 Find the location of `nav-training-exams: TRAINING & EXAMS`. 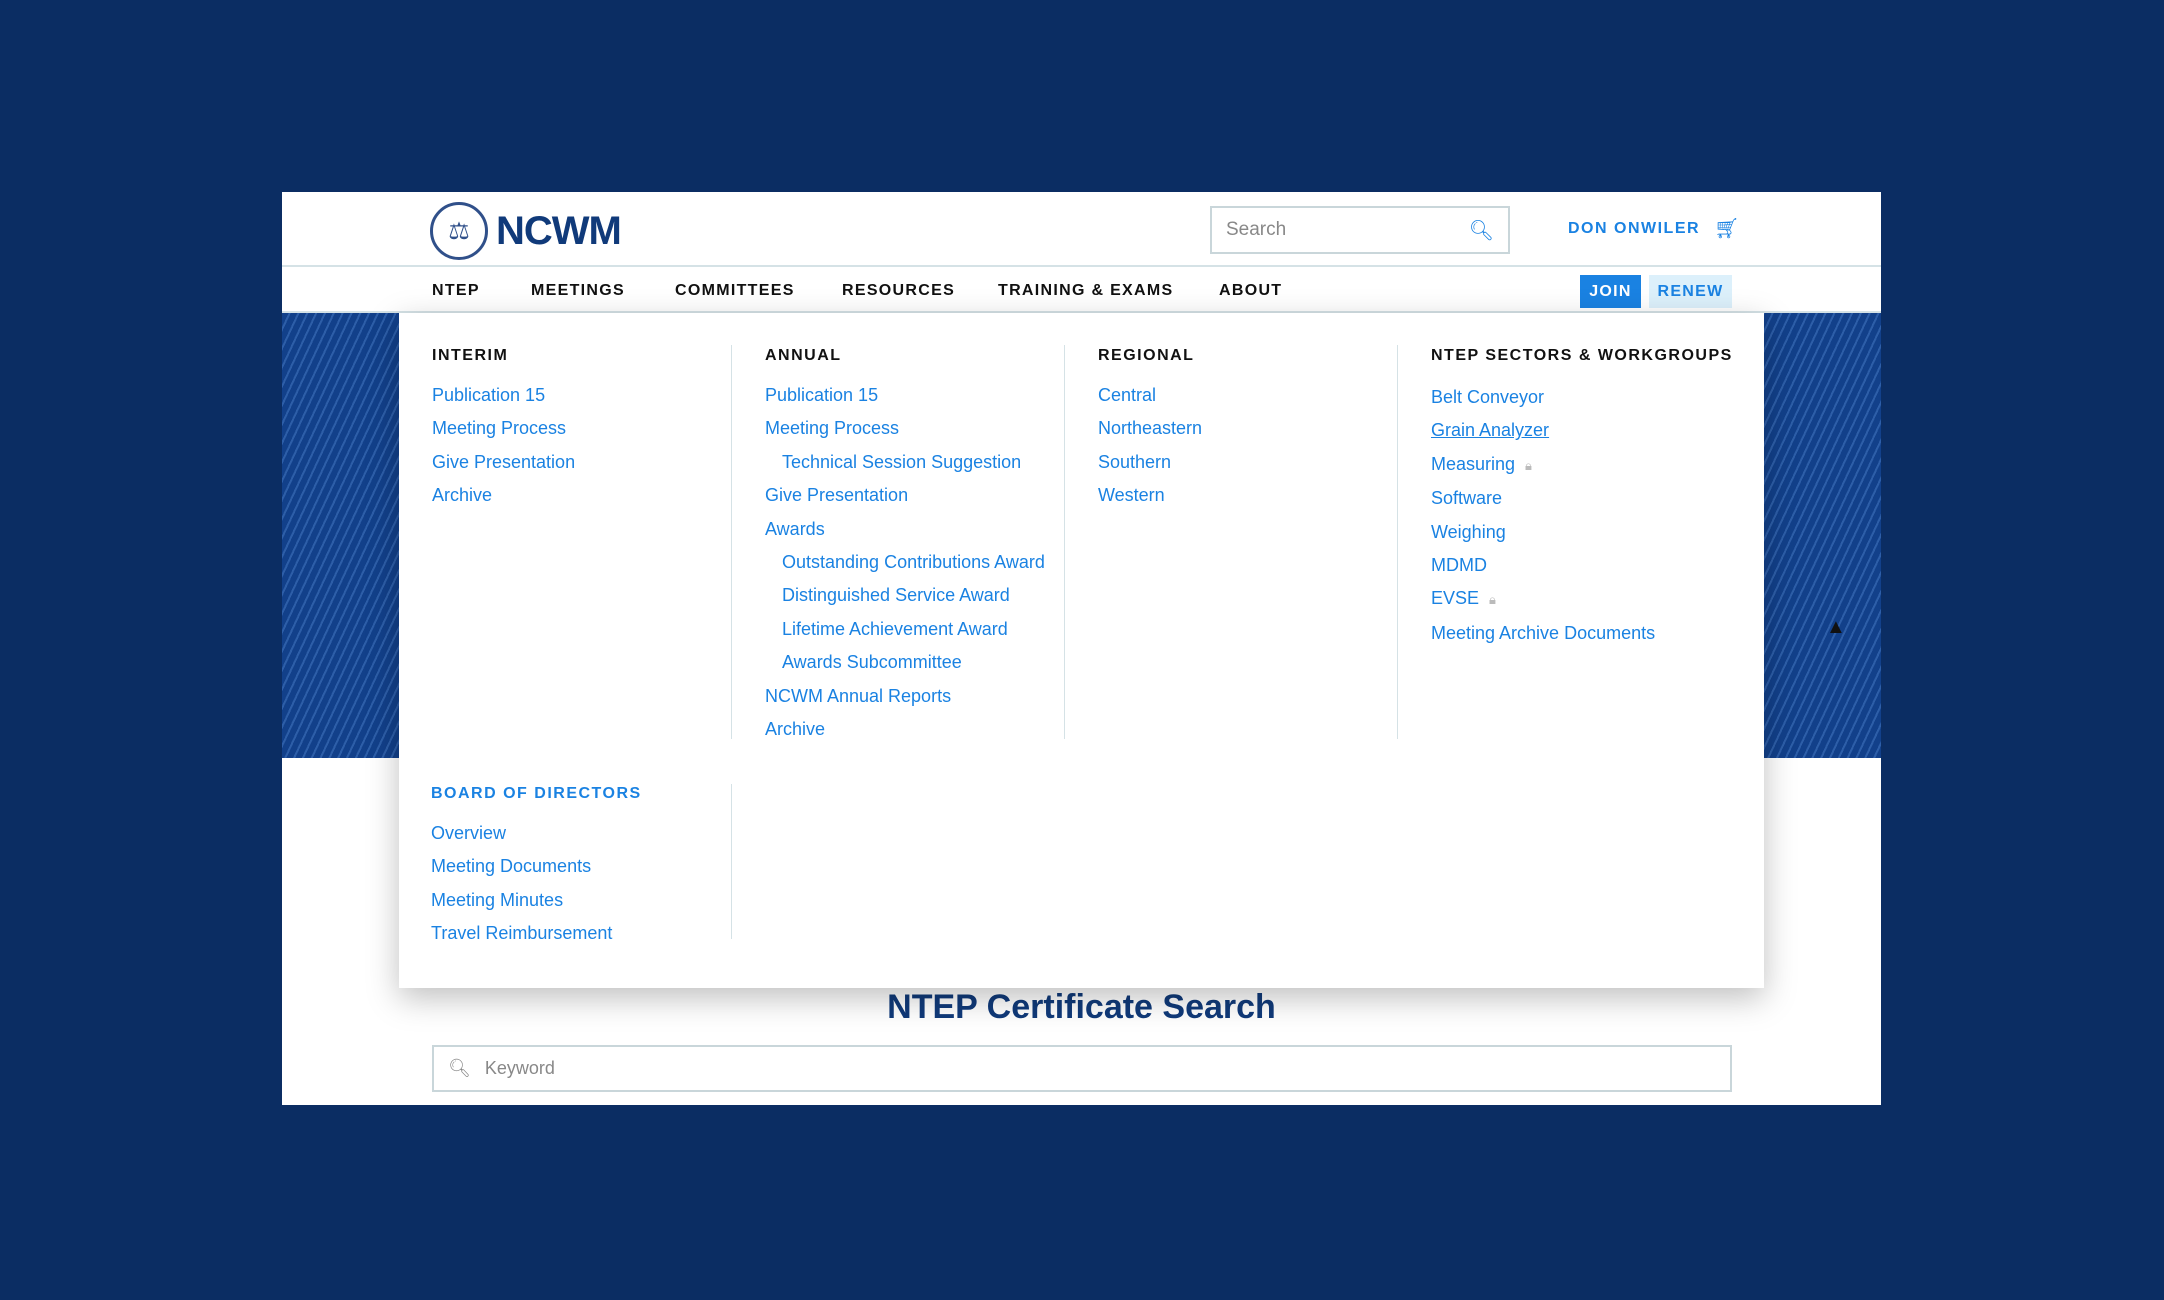

nav-training-exams: TRAINING & EXAMS is located at coordinates (1085, 291).